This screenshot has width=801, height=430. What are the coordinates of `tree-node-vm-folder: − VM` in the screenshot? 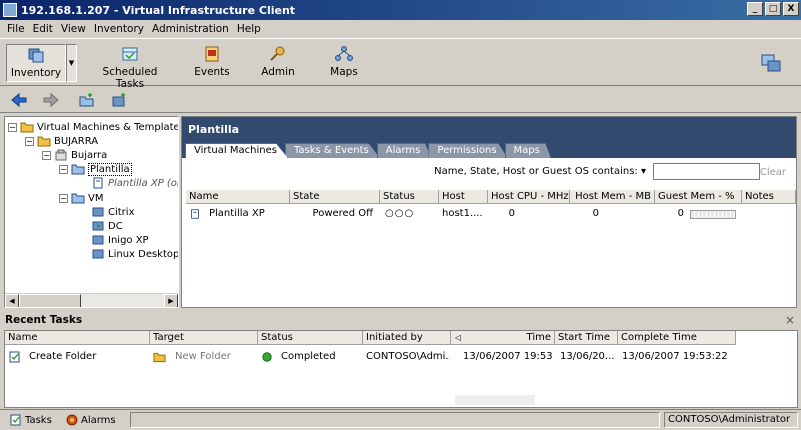 It's located at (81, 198).